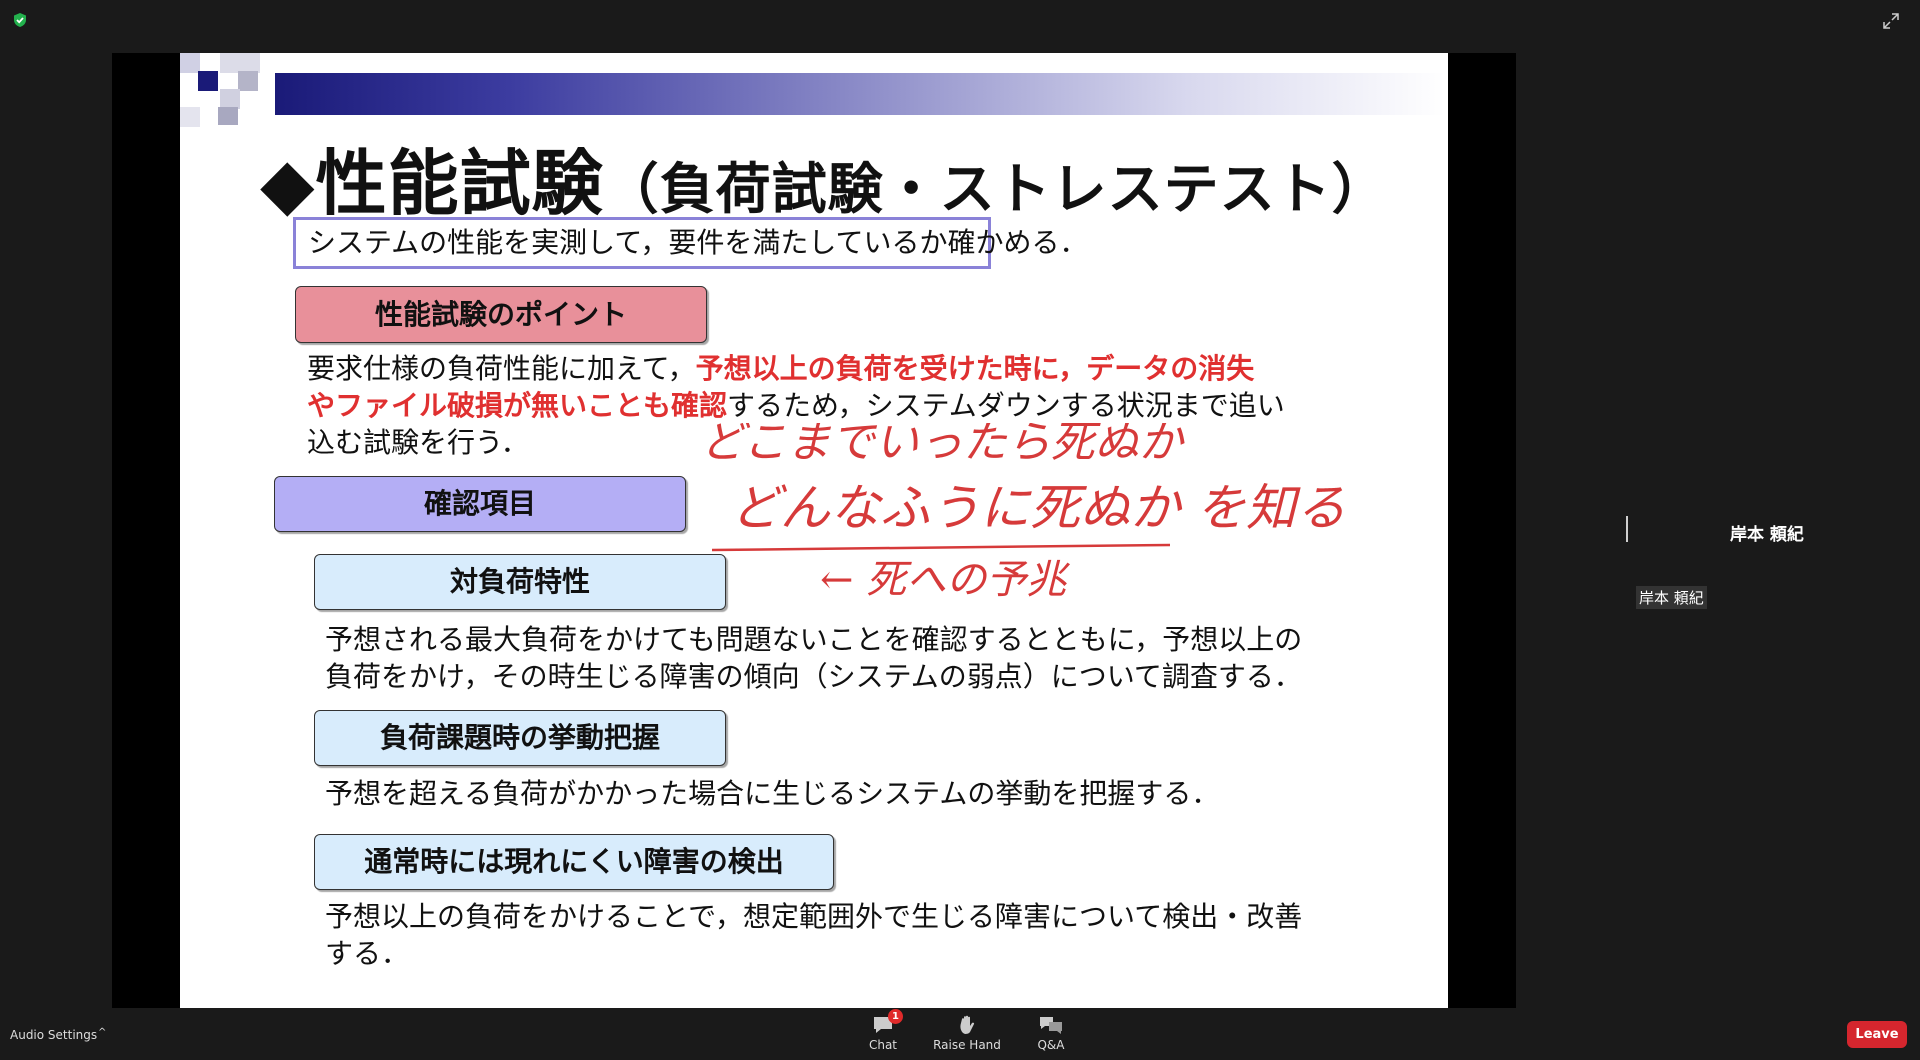  What do you see at coordinates (967, 1024) in the screenshot?
I see `raise-hand-icon` at bounding box center [967, 1024].